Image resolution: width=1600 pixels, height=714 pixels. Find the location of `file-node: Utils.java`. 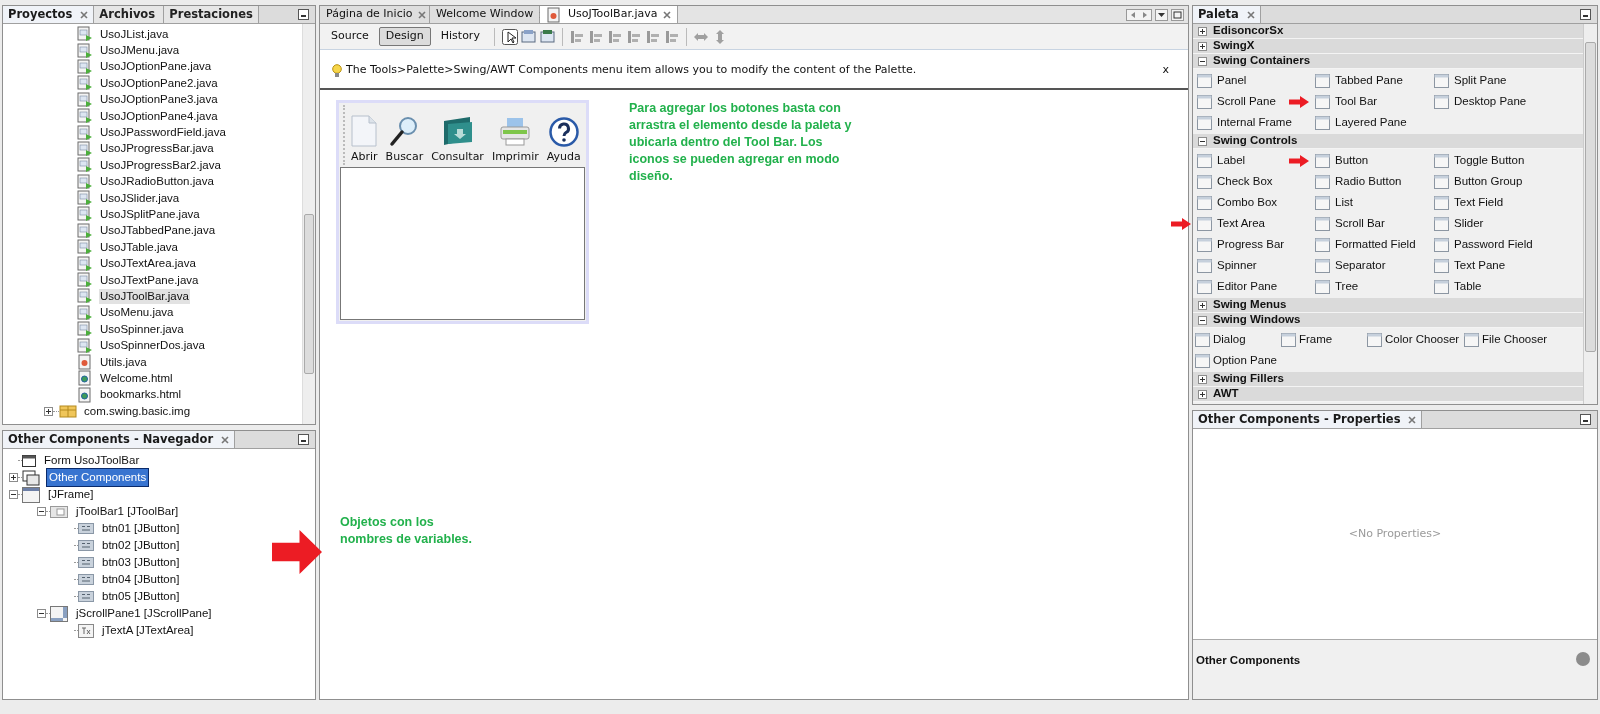

file-node: Utils.java is located at coordinates (123, 362).